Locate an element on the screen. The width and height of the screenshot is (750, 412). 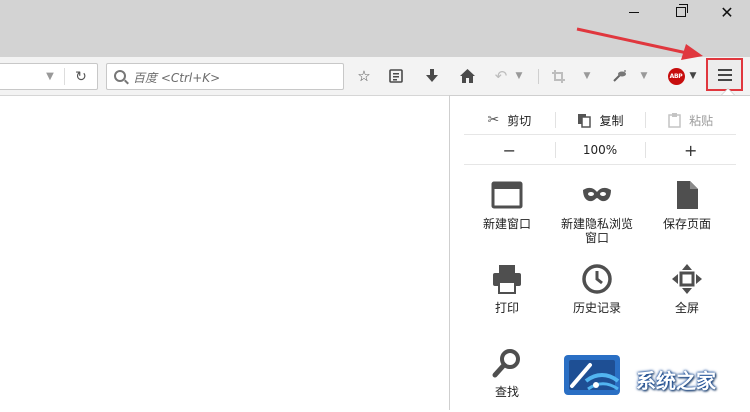
fullscreen-button: 全屏 is located at coordinates (687, 288).